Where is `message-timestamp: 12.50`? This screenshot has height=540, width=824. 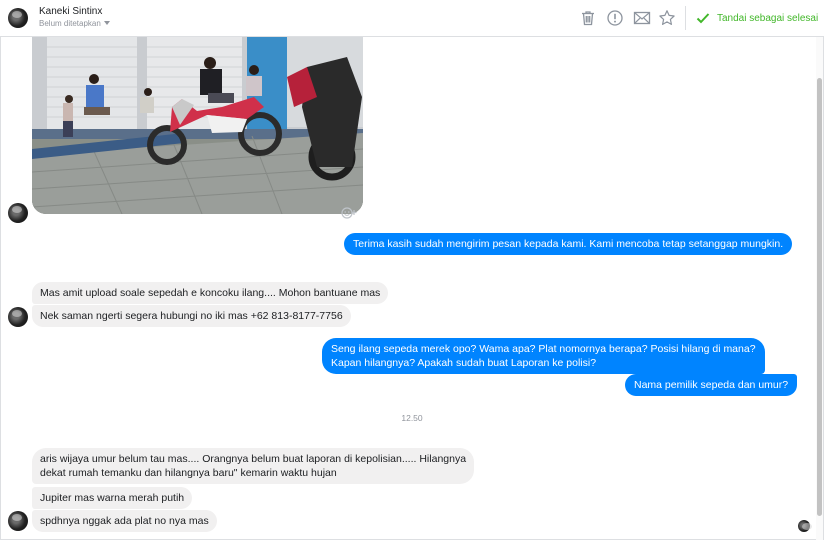 message-timestamp: 12.50 is located at coordinates (412, 418).